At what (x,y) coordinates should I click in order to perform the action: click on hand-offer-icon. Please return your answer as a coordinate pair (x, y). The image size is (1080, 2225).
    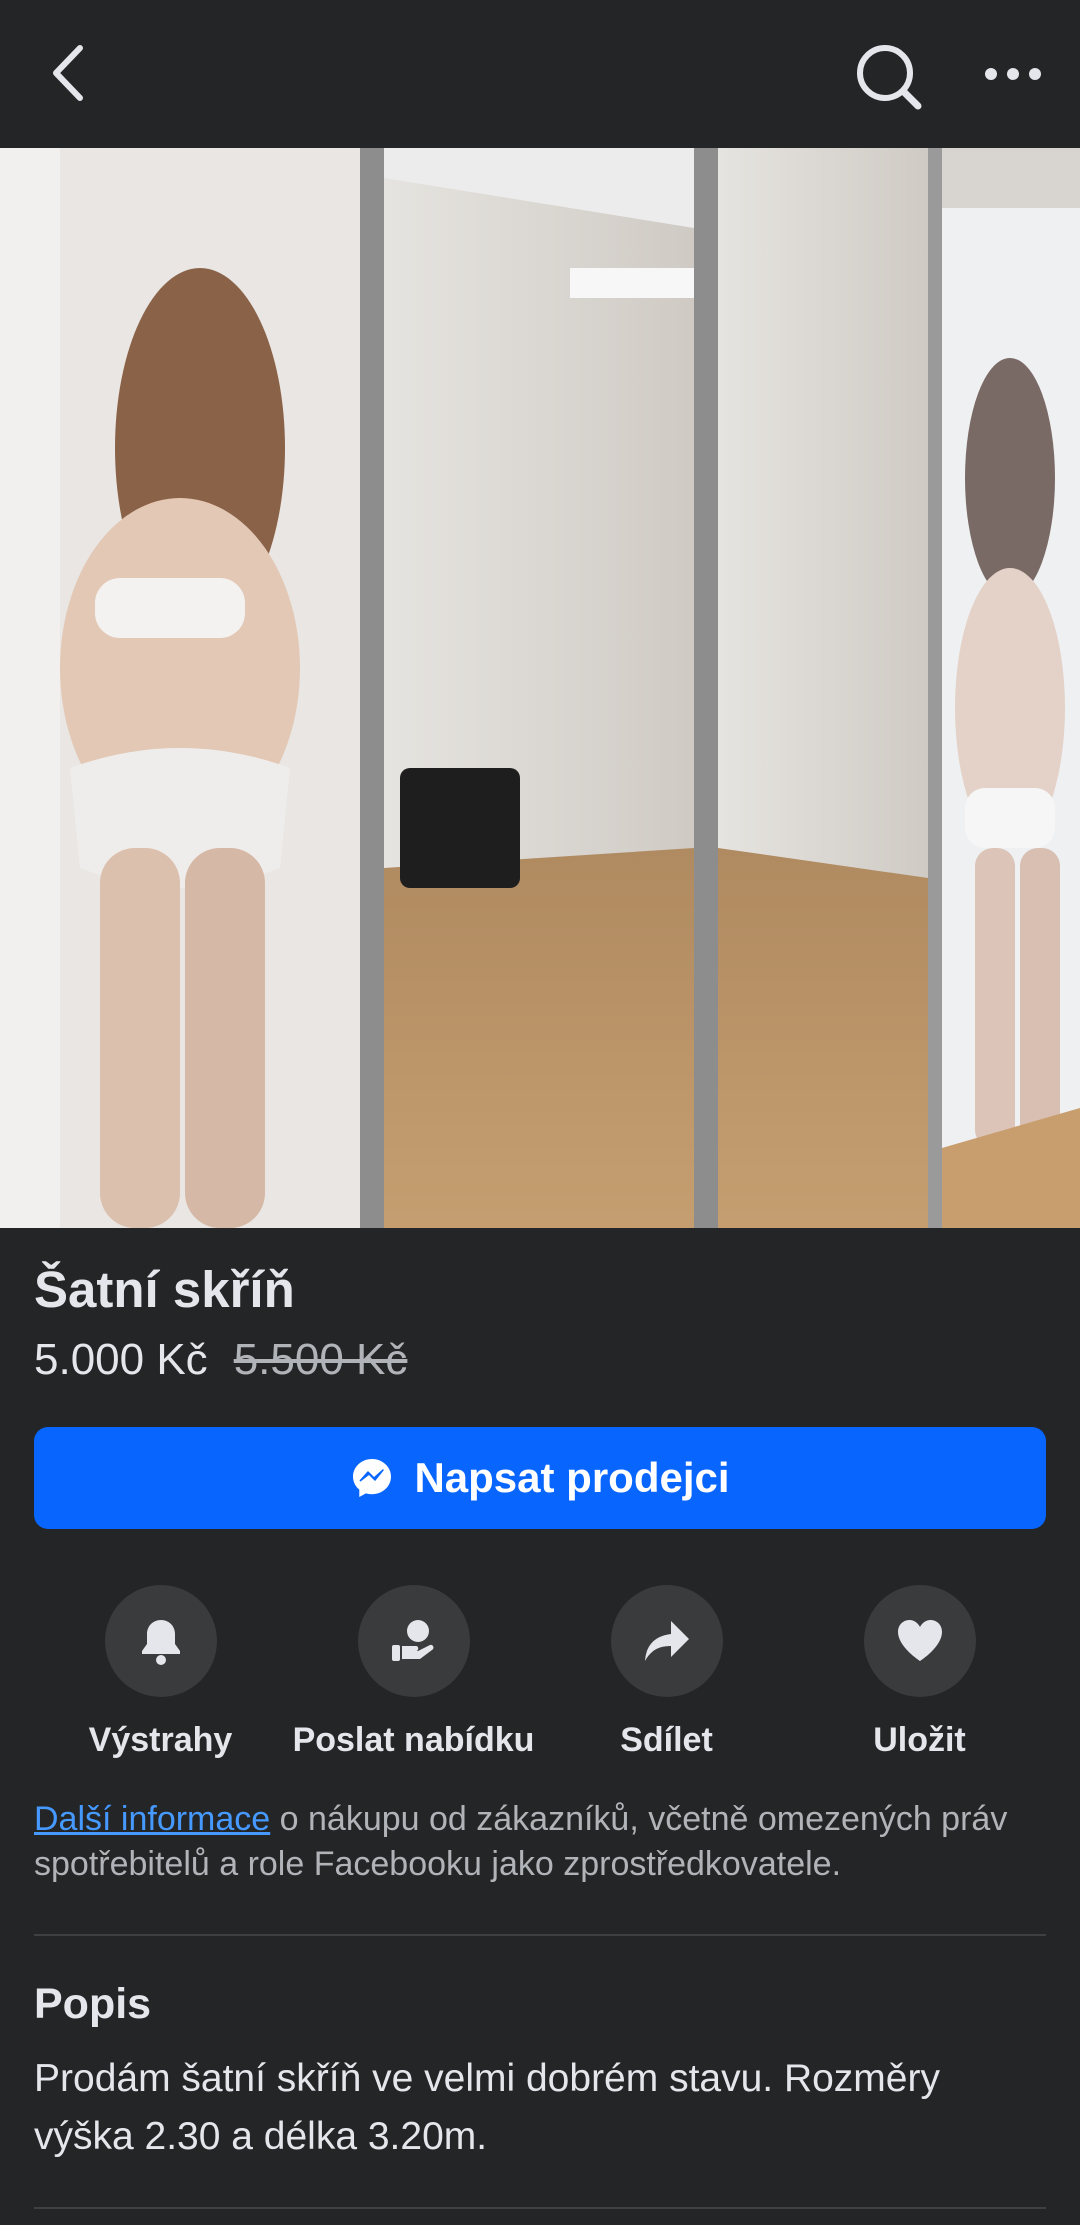
    Looking at the image, I should click on (412, 1640).